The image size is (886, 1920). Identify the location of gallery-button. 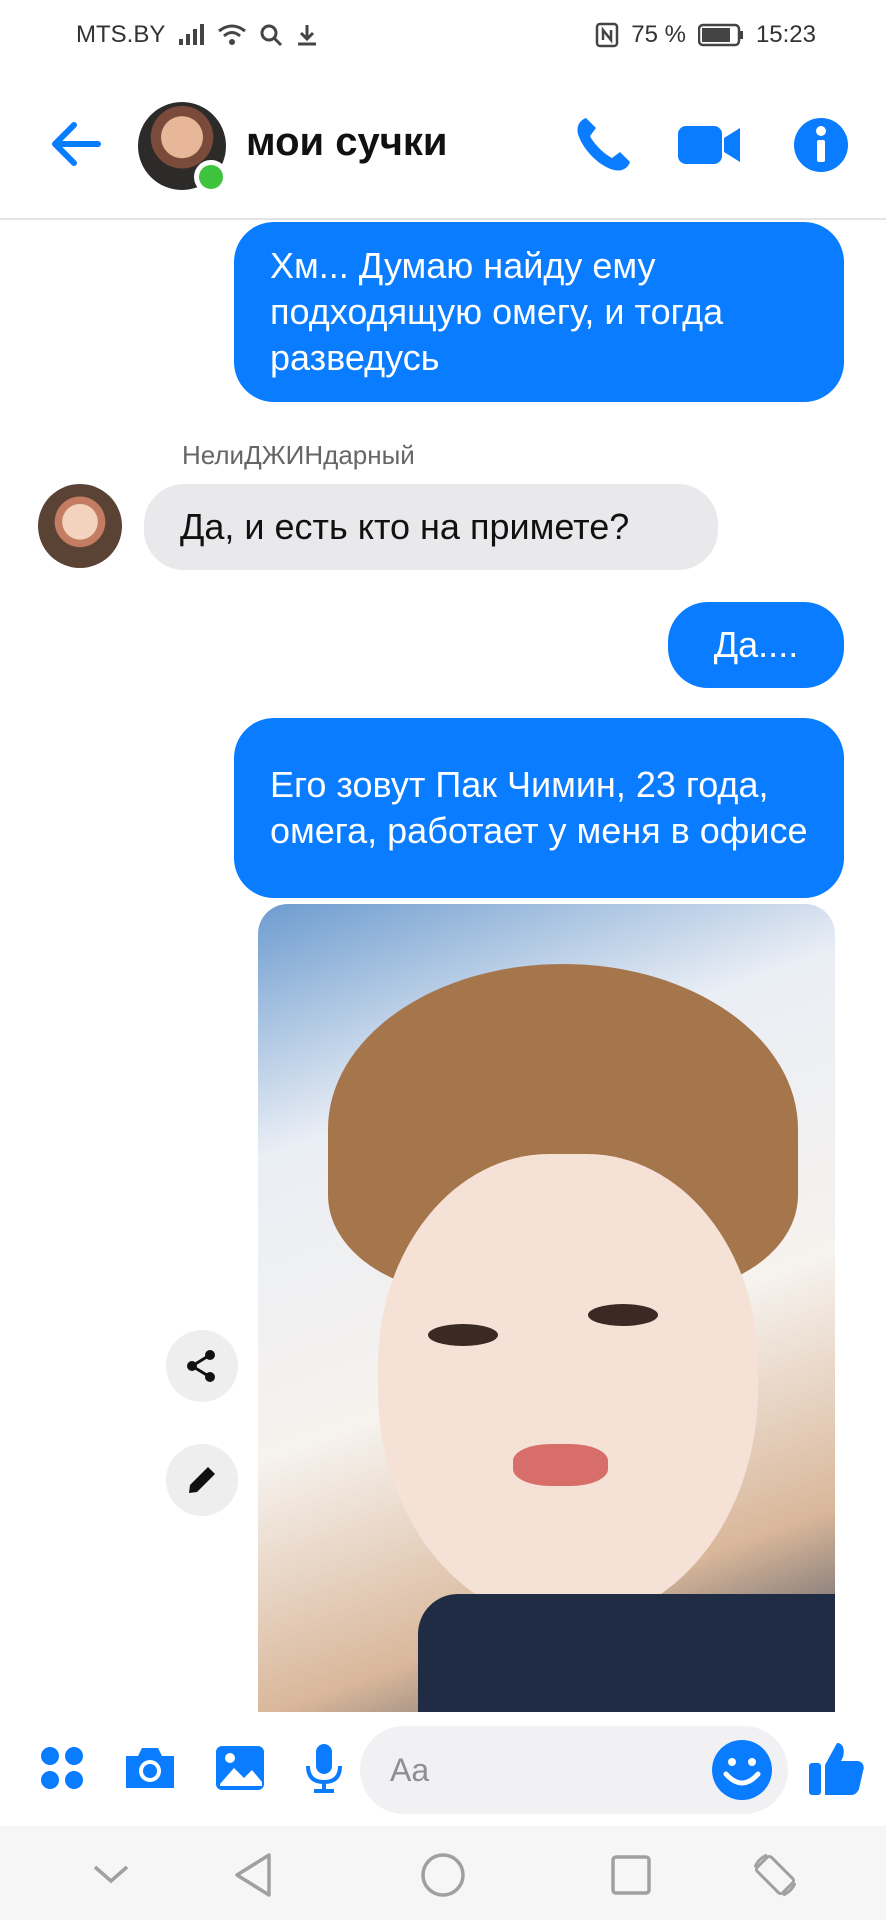
(240, 1768).